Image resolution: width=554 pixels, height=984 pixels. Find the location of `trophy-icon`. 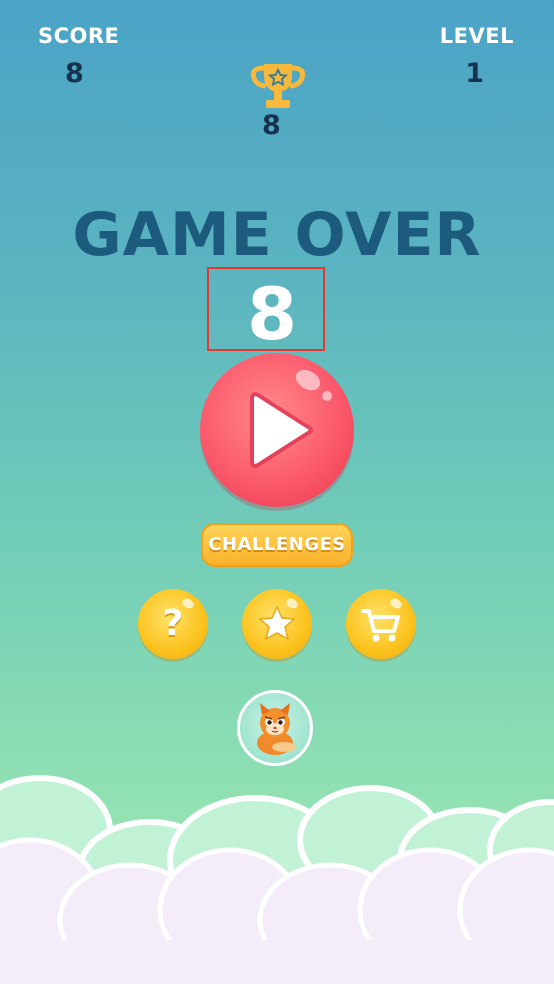

trophy-icon is located at coordinates (278, 86).